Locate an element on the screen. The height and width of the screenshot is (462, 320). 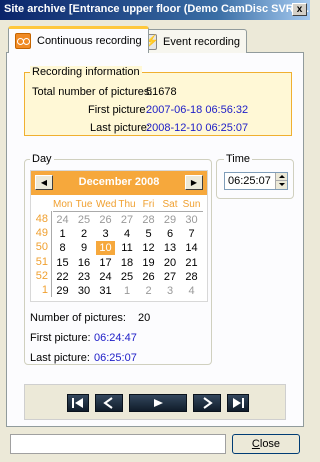
calendar-day: 18 is located at coordinates (127, 263).